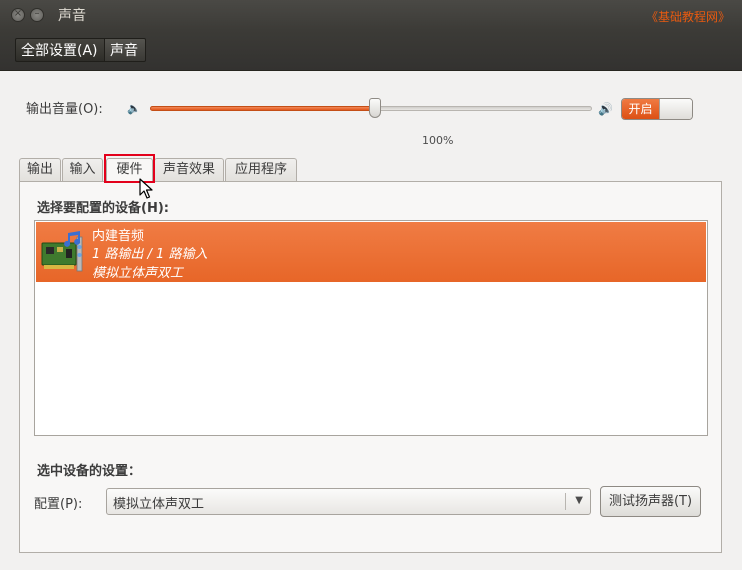 This screenshot has height=570, width=742. Describe the element at coordinates (650, 501) in the screenshot. I see `test-speakers-button: 测试扬声器(T)` at that location.